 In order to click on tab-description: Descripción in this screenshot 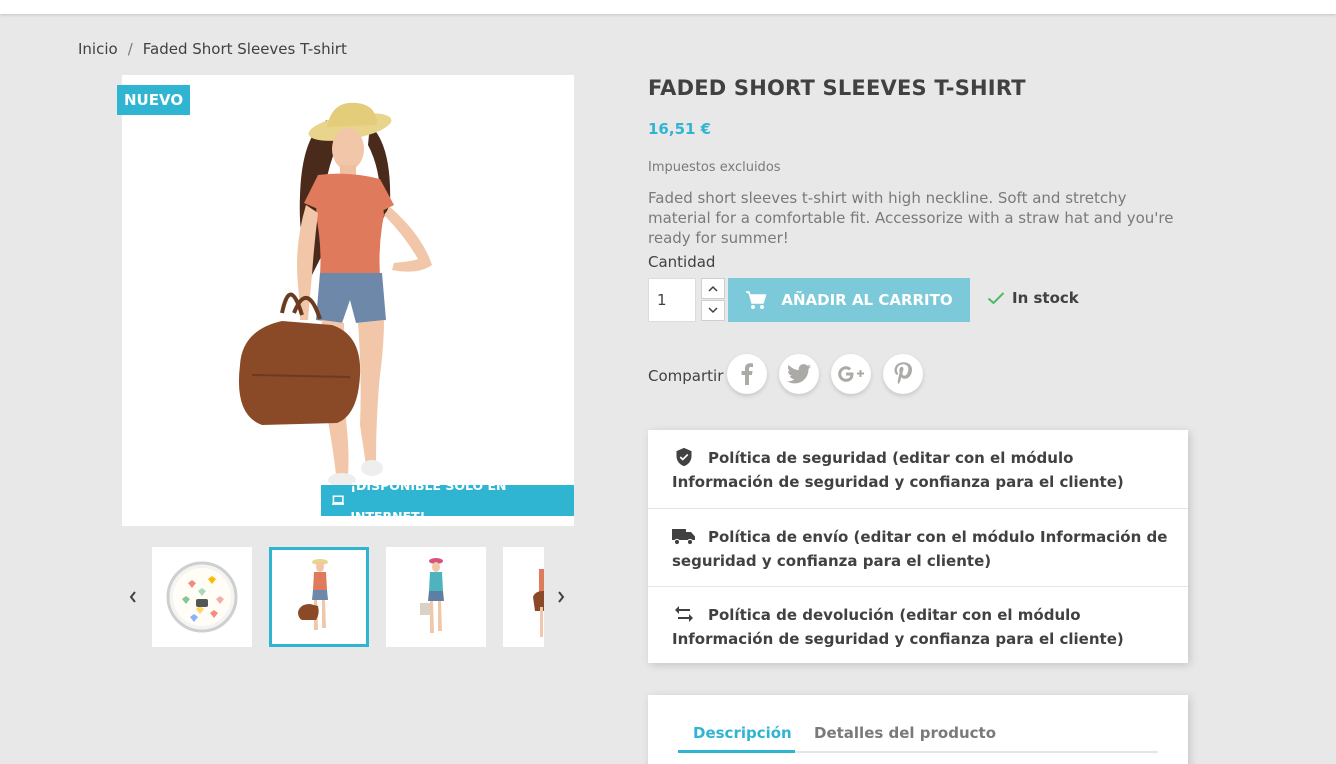, I will do `click(742, 733)`.